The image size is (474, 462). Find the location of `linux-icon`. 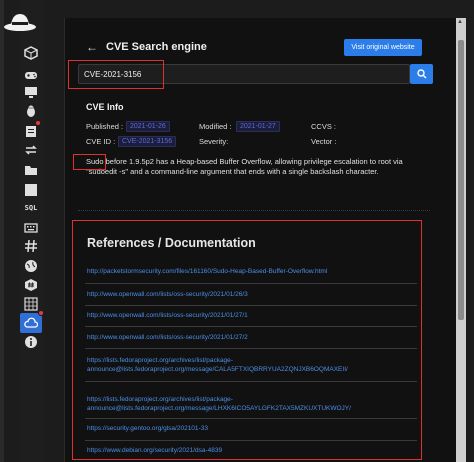

linux-icon is located at coordinates (31, 111).